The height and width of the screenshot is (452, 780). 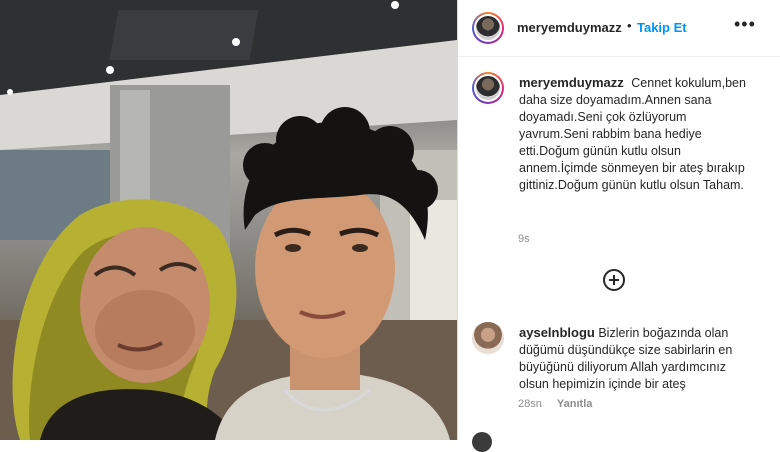 I want to click on more-options-icon: •••, so click(x=745, y=24).